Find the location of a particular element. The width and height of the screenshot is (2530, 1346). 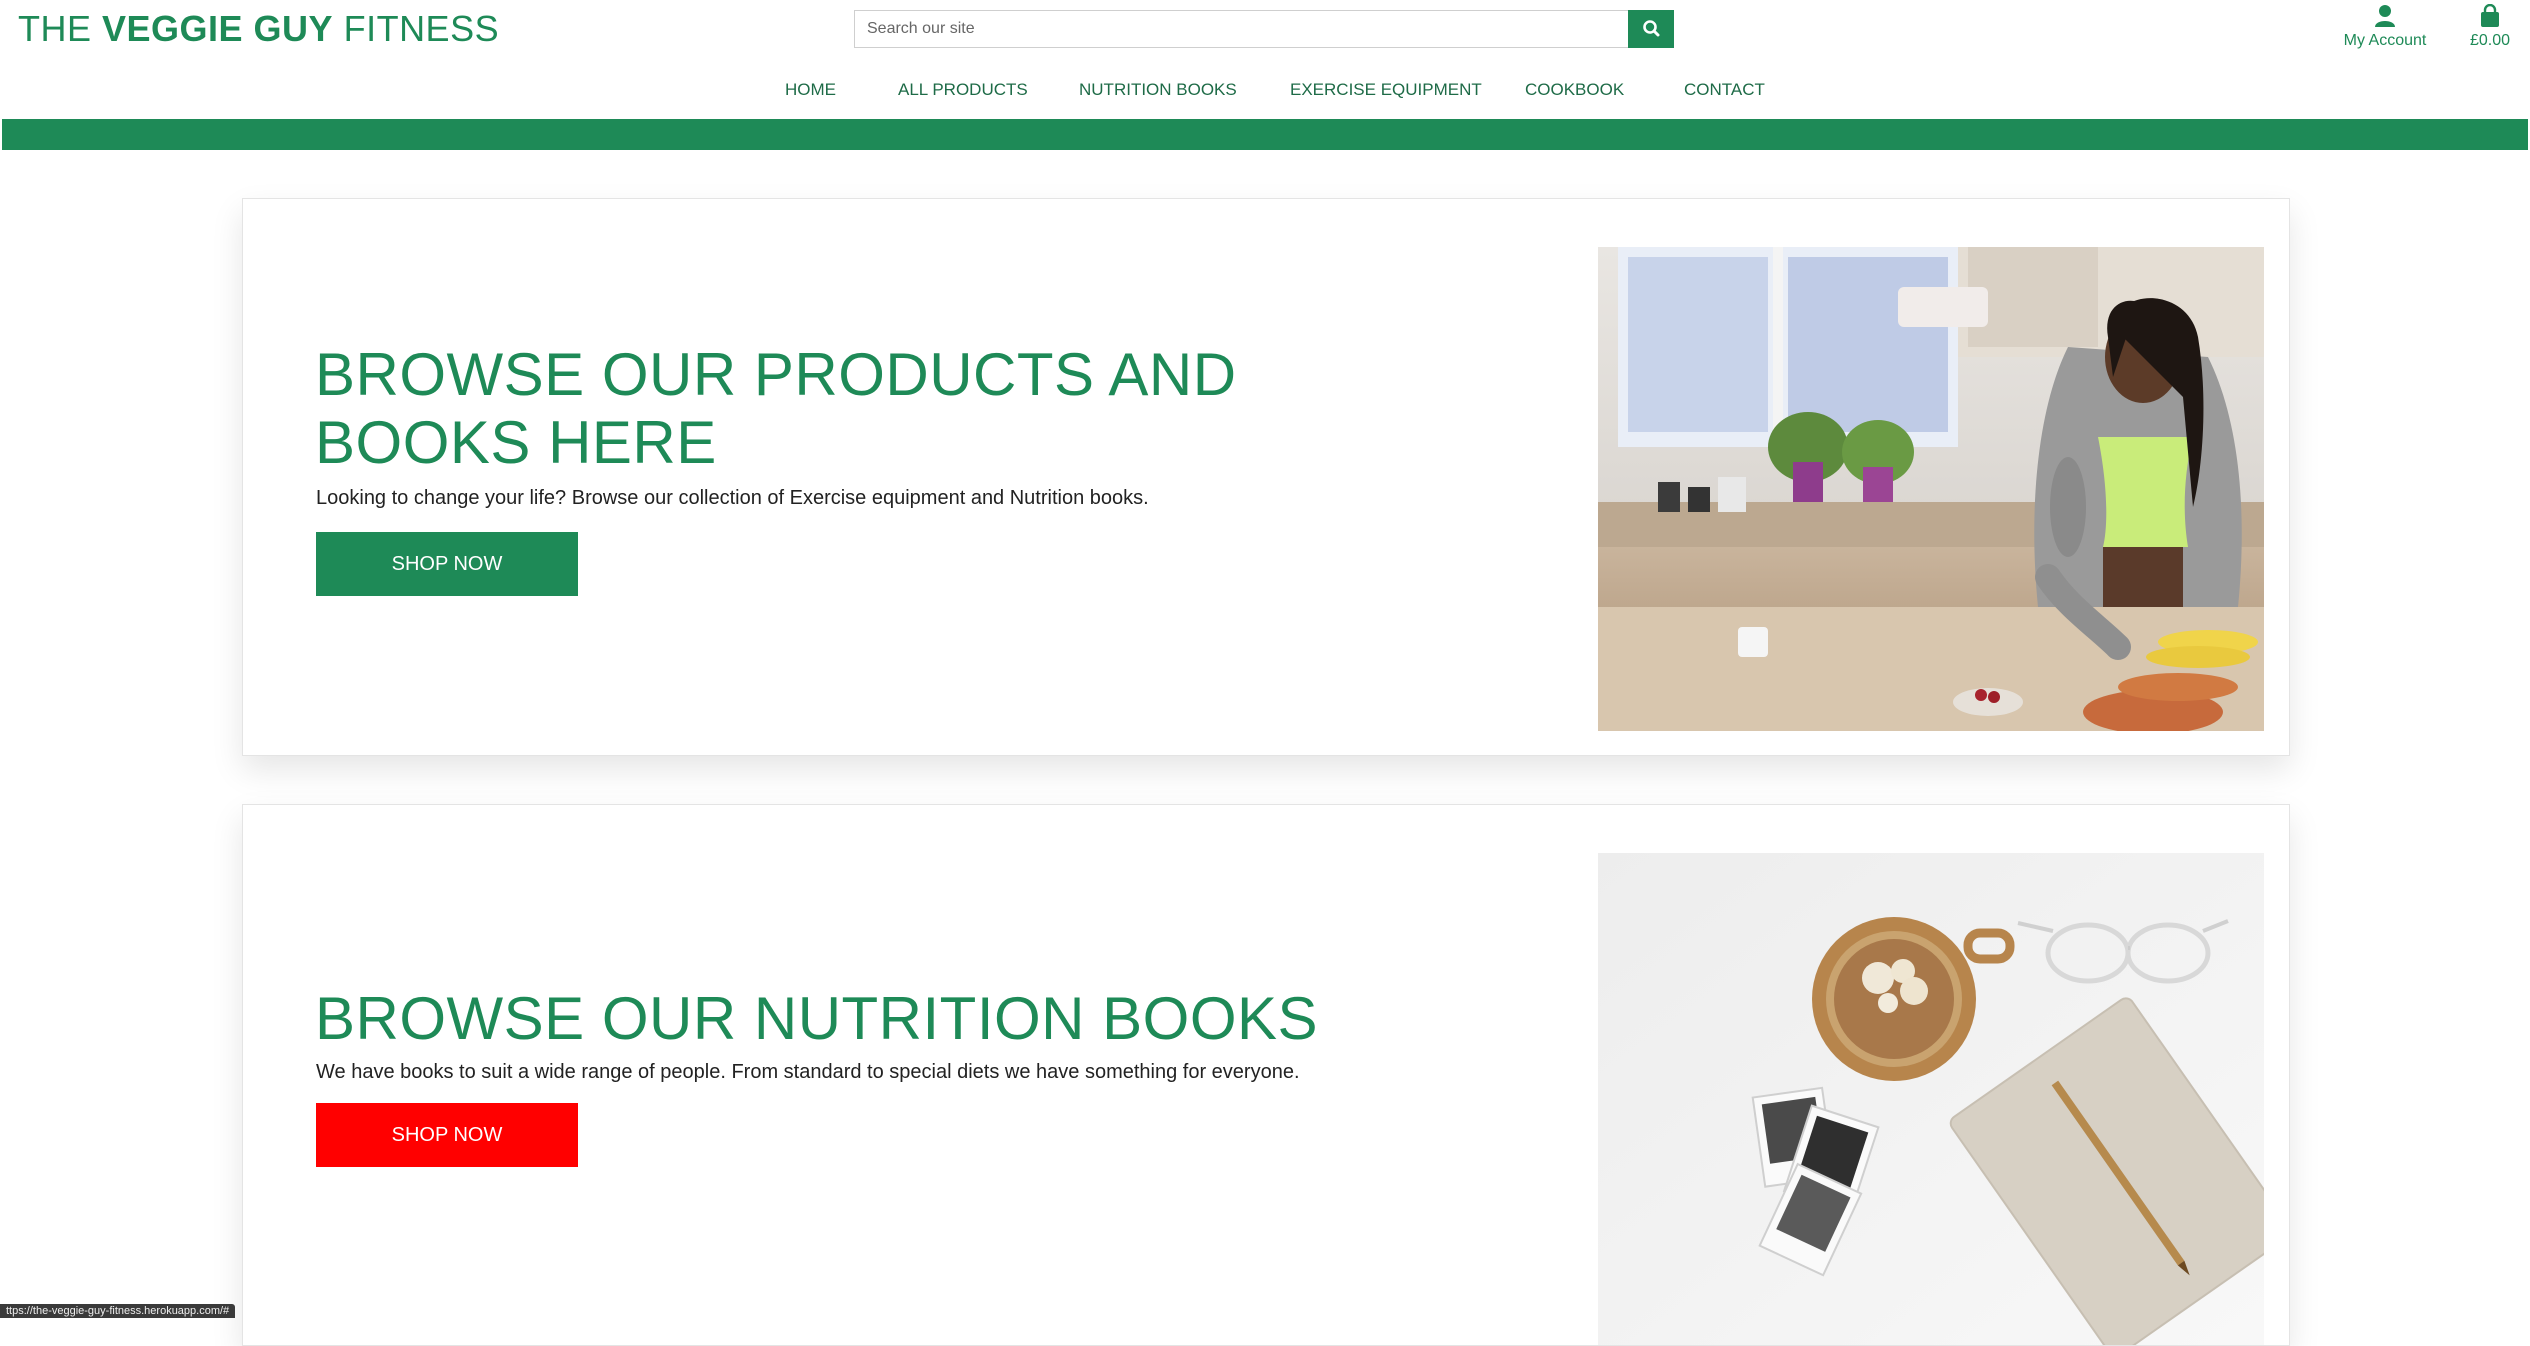

logo-bold: VEGGIE GUY is located at coordinates (218, 28).